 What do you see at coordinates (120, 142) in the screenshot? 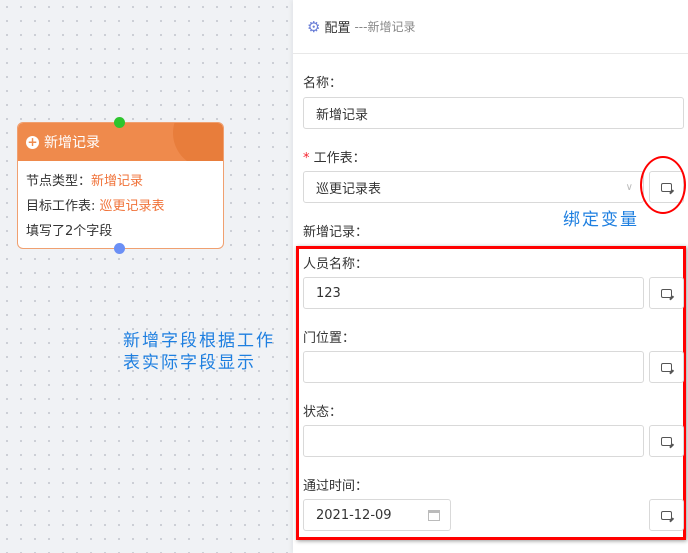
I see `node-header: + 新增记录` at bounding box center [120, 142].